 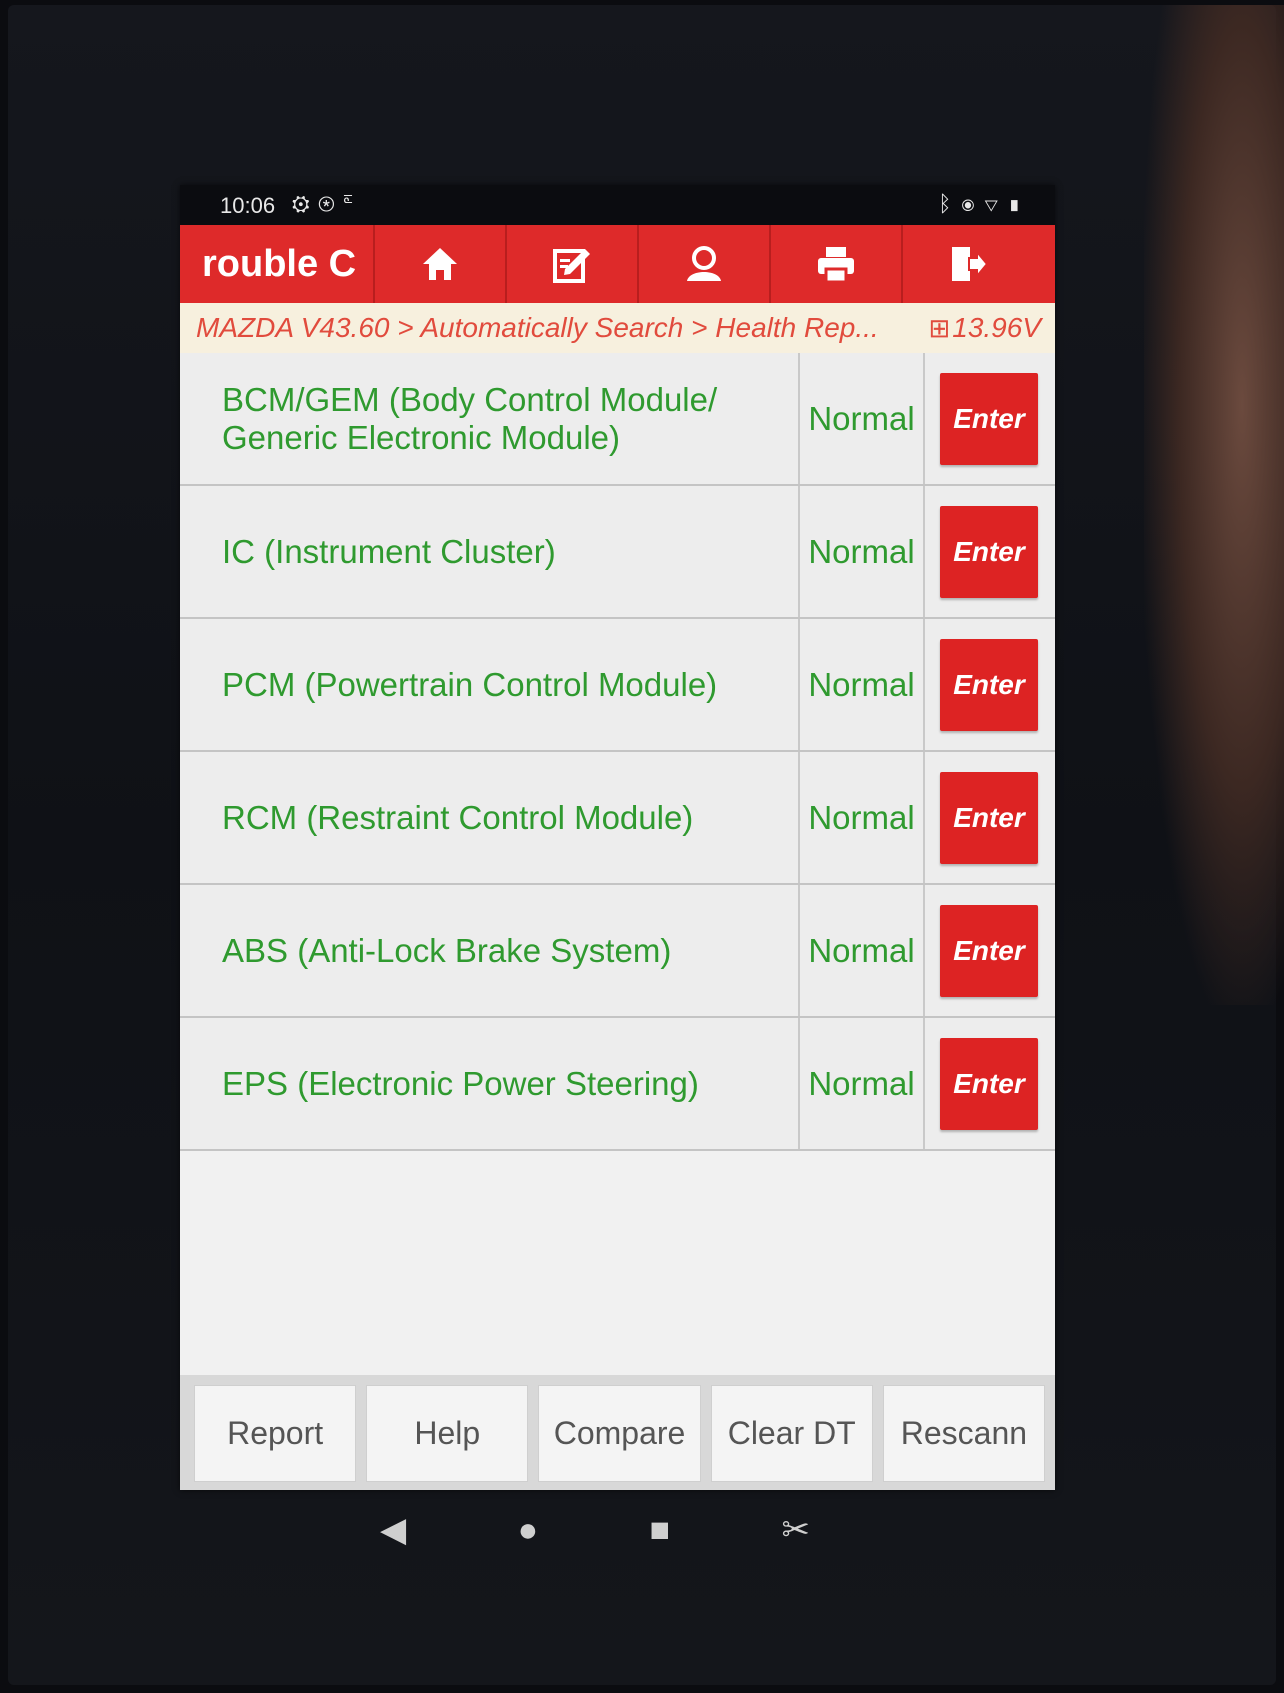 I want to click on gear-icon: ⚙, so click(x=305, y=203).